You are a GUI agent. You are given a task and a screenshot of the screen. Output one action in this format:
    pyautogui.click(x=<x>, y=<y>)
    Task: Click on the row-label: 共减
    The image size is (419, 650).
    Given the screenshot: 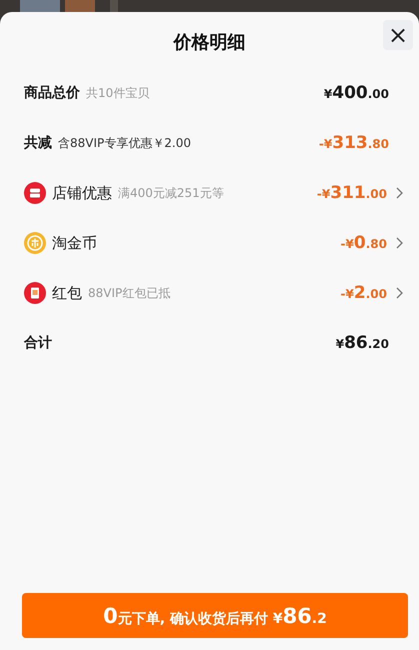 What is the action you would take?
    pyautogui.click(x=38, y=143)
    